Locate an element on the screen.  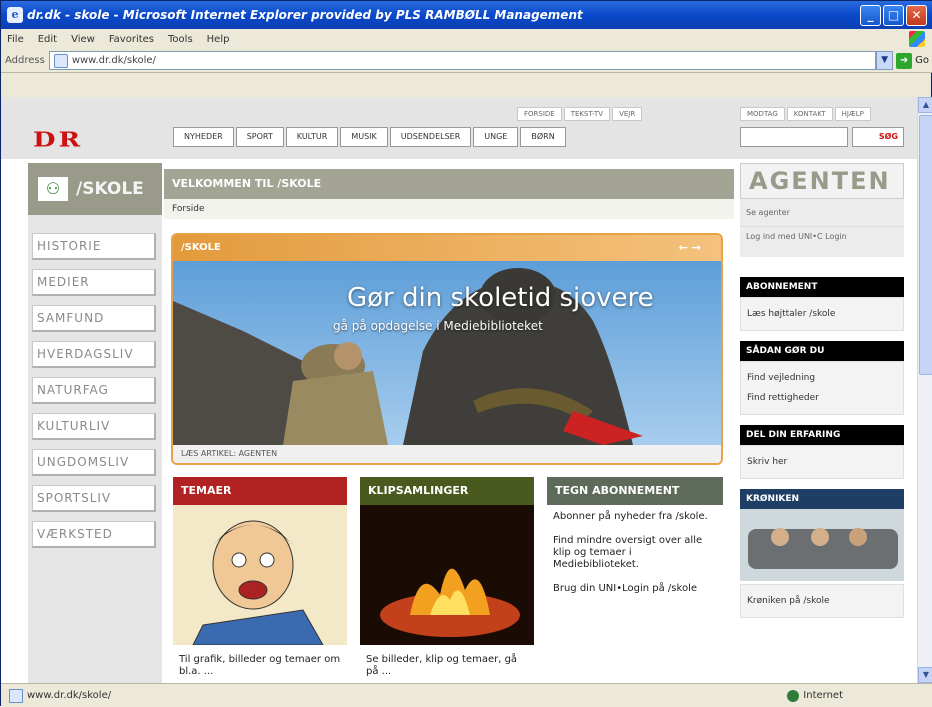
saadan-goer-du-body: Find vejledning Find rettigheder is located at coordinates (822, 388).